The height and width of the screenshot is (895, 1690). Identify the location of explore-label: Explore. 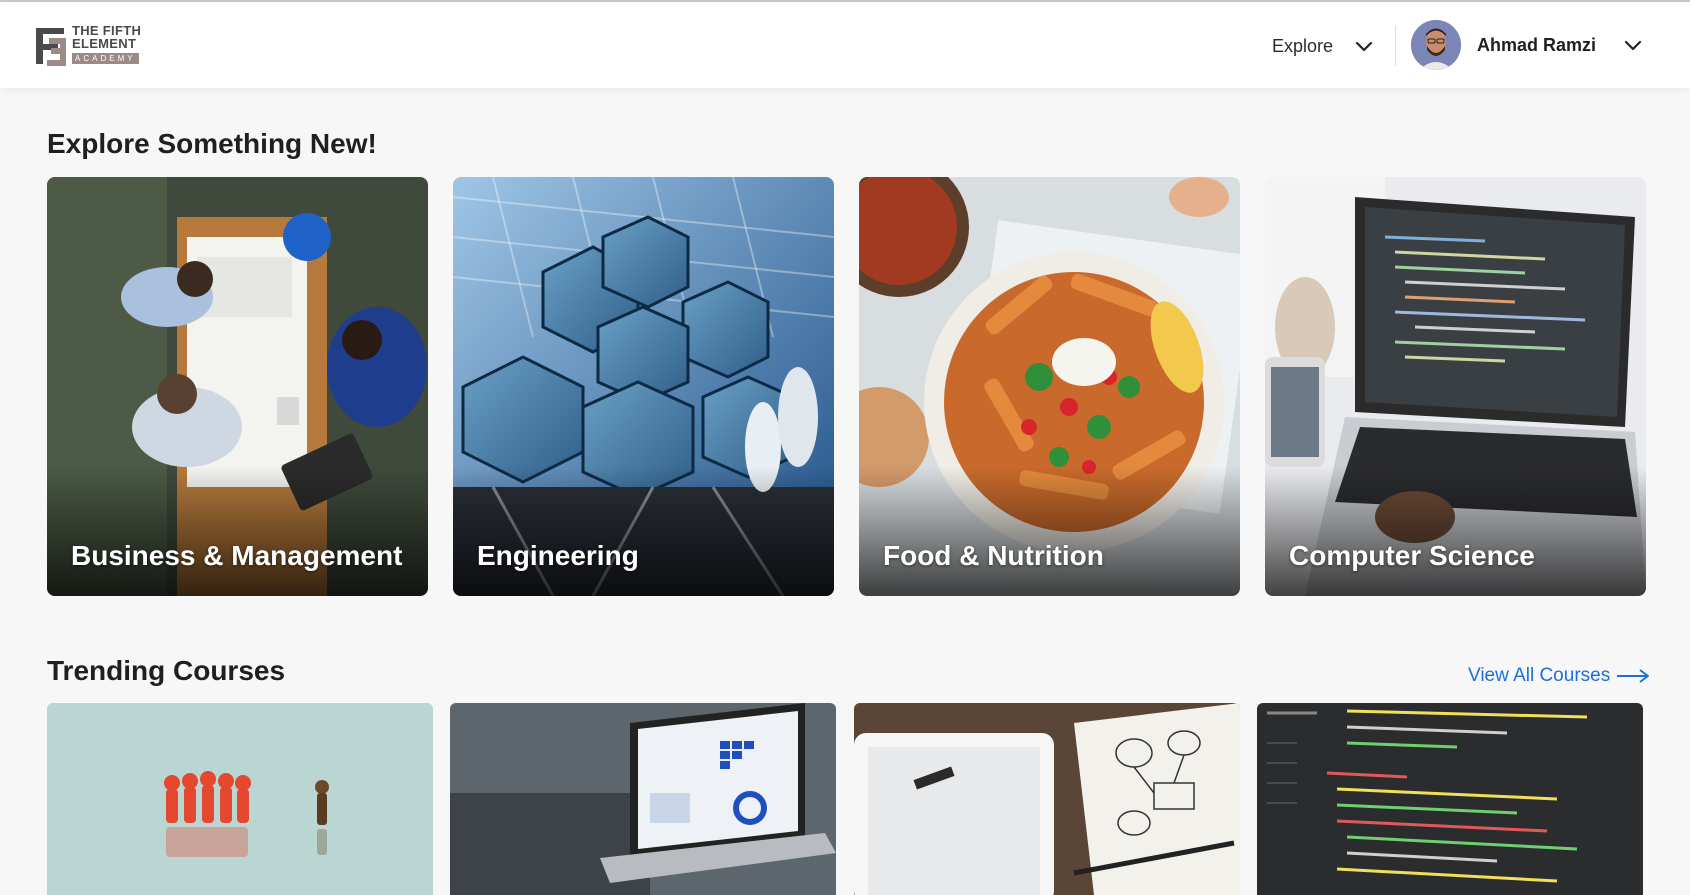
(1303, 45).